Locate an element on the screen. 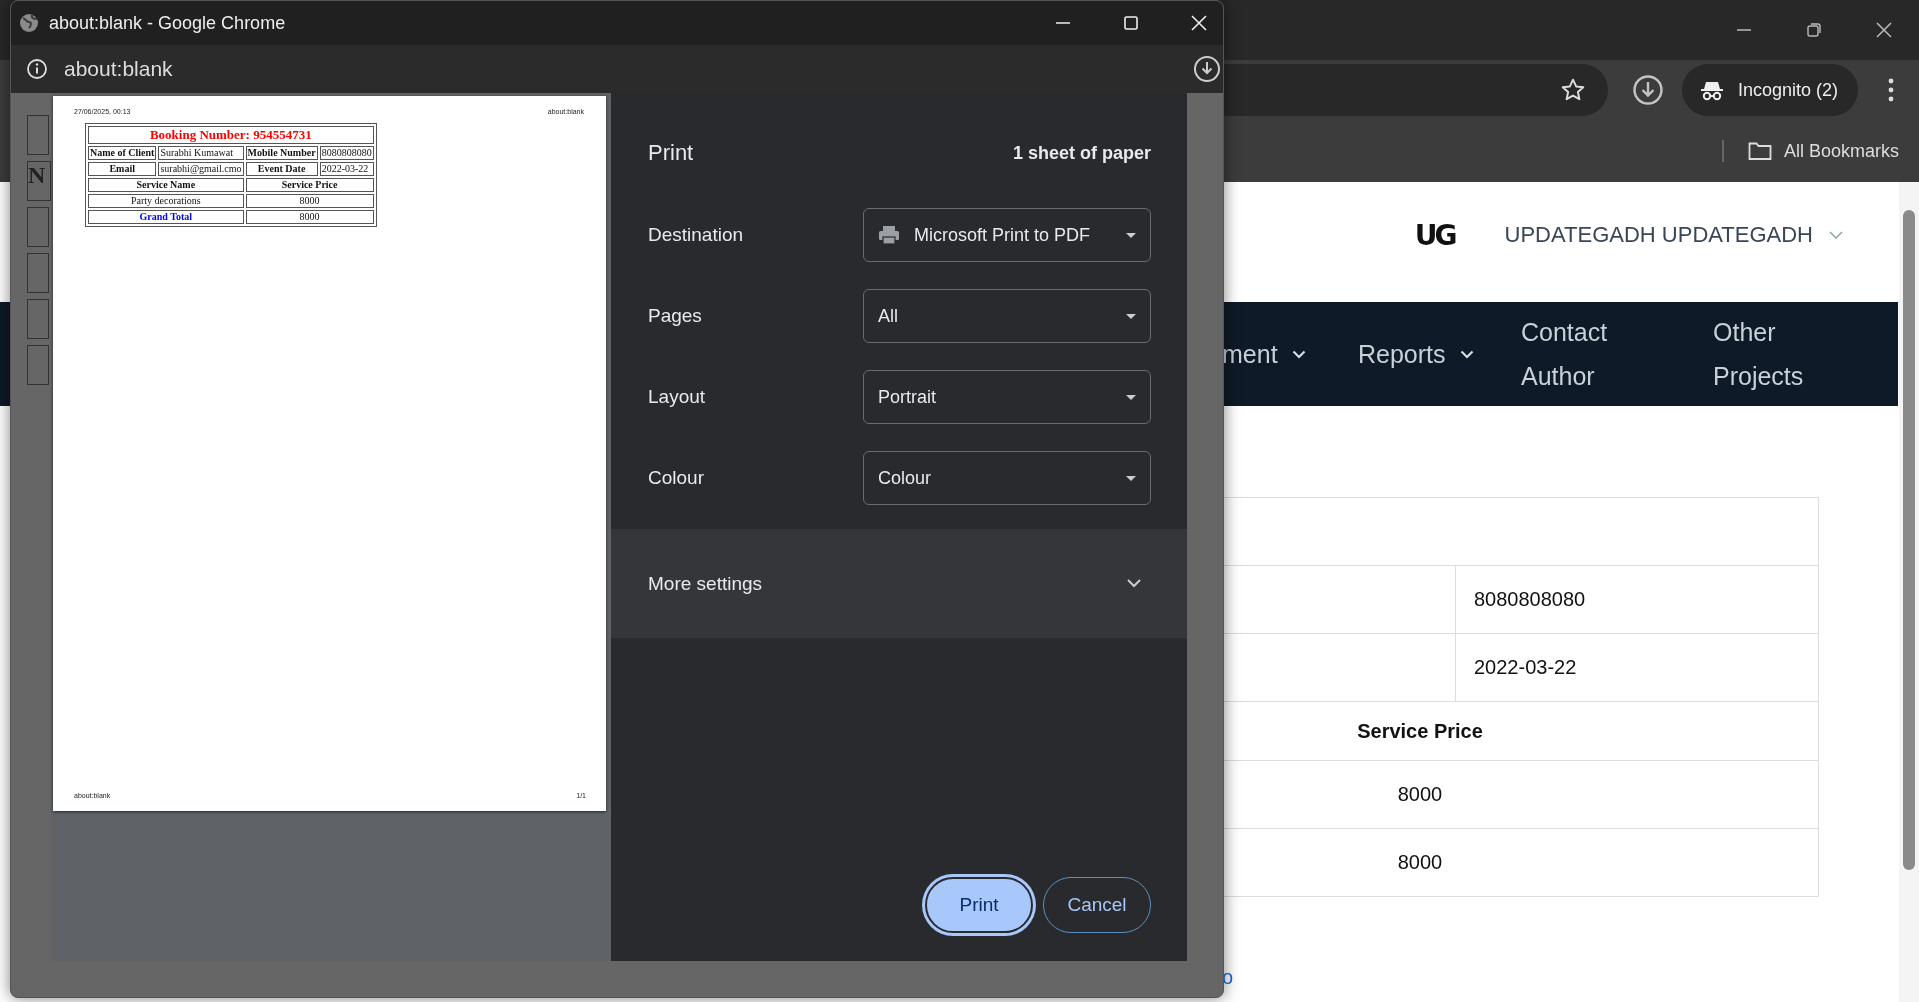  user-menu: UPDATEGADH UPDATEGADH is located at coordinates (1673, 235).